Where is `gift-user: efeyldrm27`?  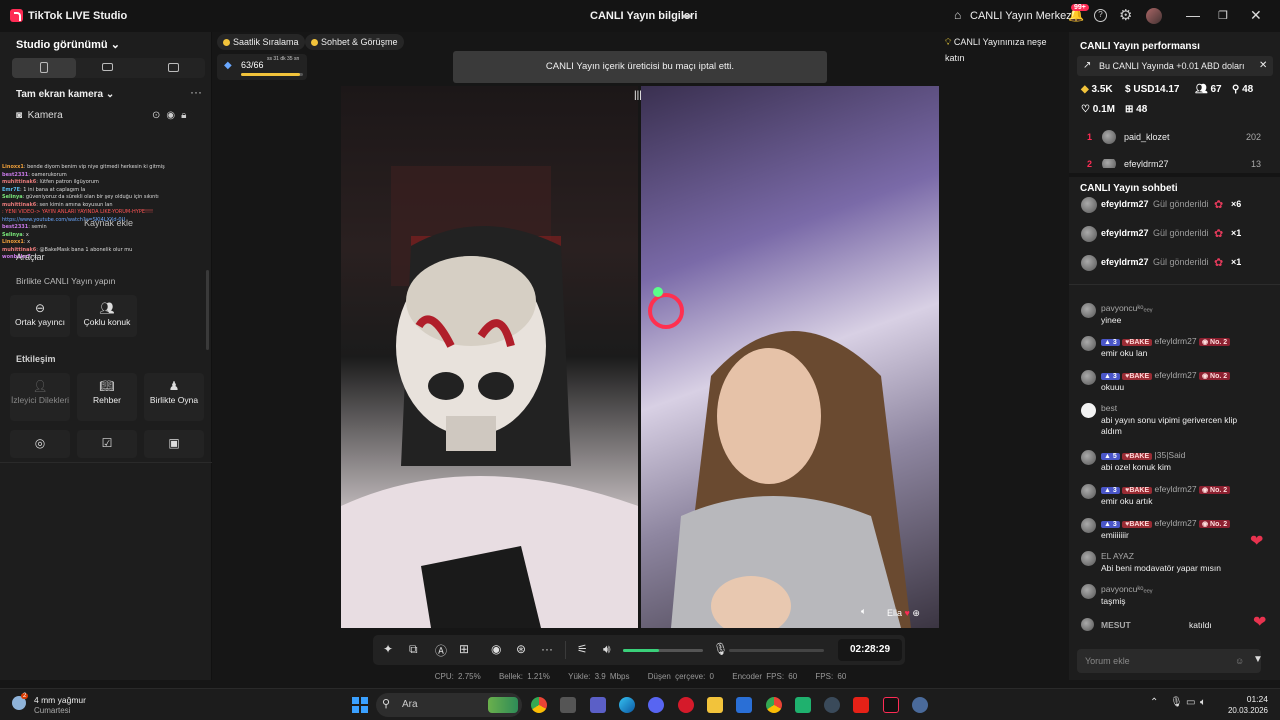 gift-user: efeyldrm27 is located at coordinates (1125, 204).